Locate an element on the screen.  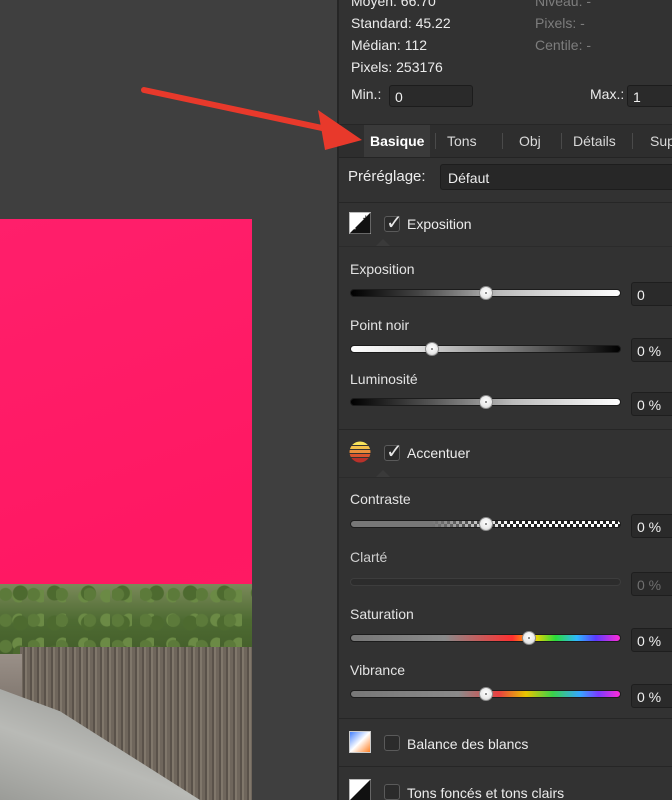
annotation-arrow-overlay is located at coordinates (251, 118).